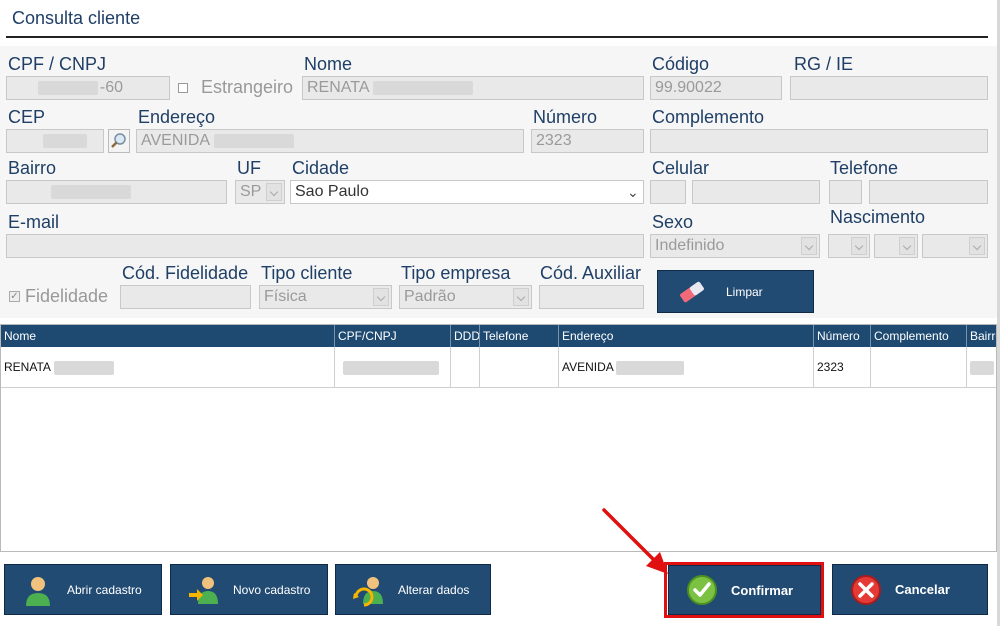 The image size is (1000, 626). I want to click on arrow-annotation-icon, so click(635, 541).